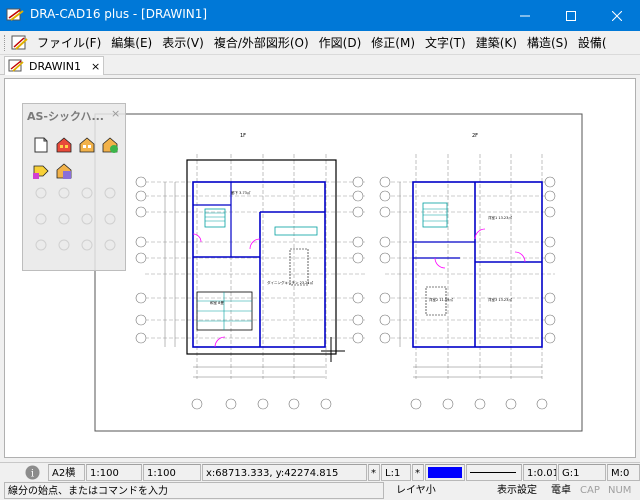 This screenshot has height=500, width=640. I want to click on room-label-yoshitsu1: 洋室1 13.23㎡, so click(500, 217).